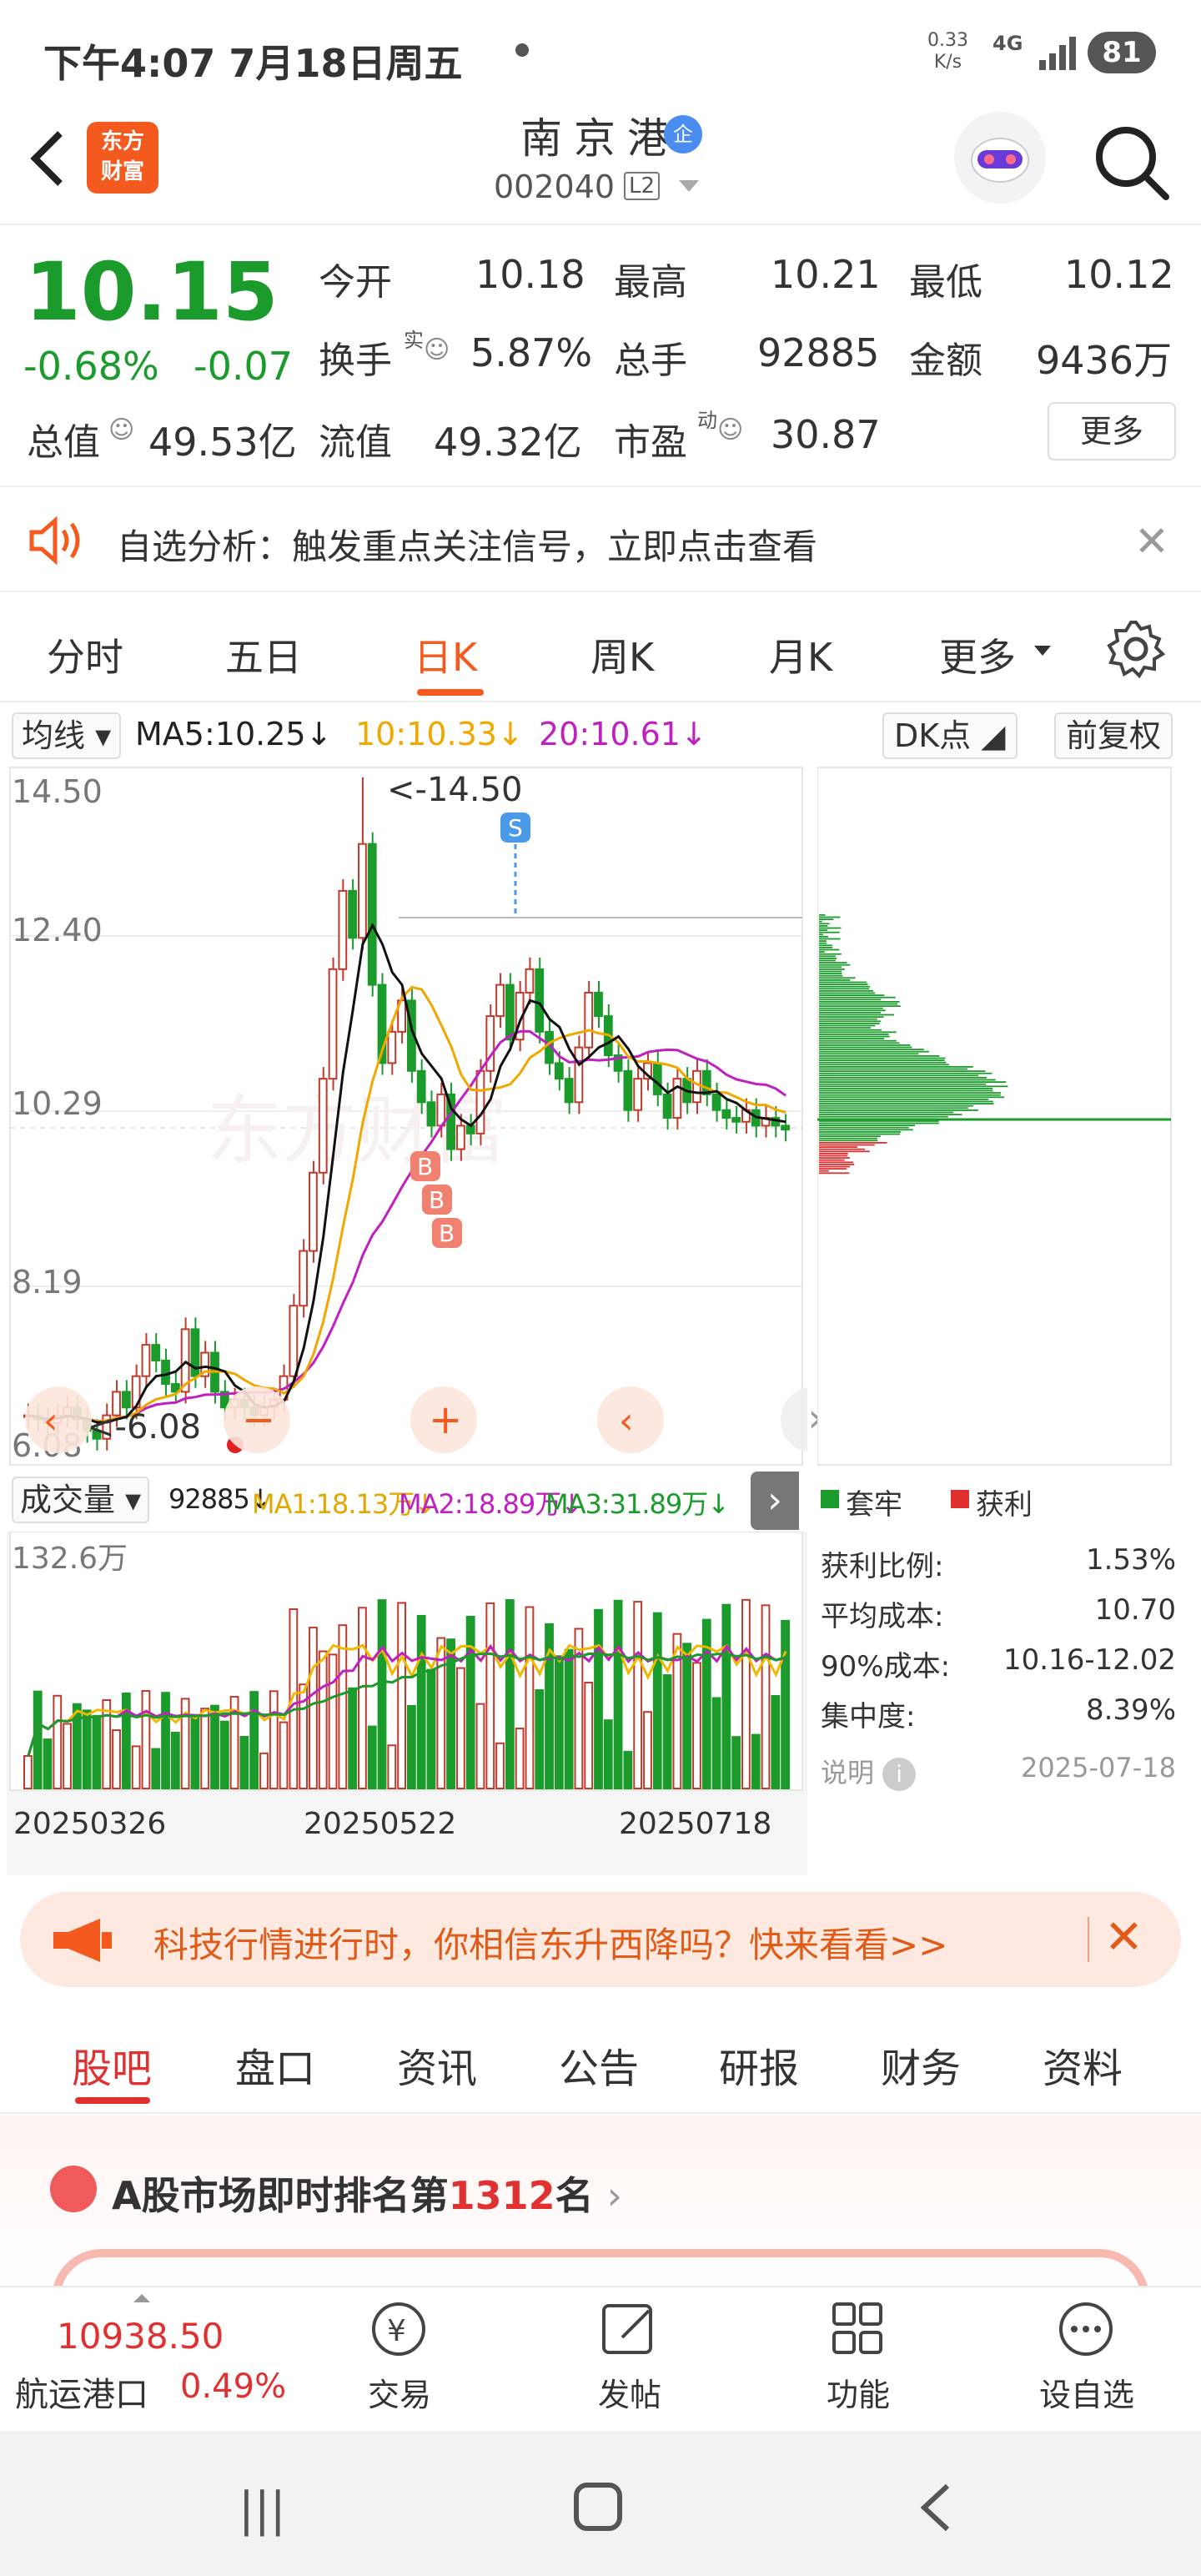  What do you see at coordinates (522, 50) in the screenshot?
I see `notification-dot` at bounding box center [522, 50].